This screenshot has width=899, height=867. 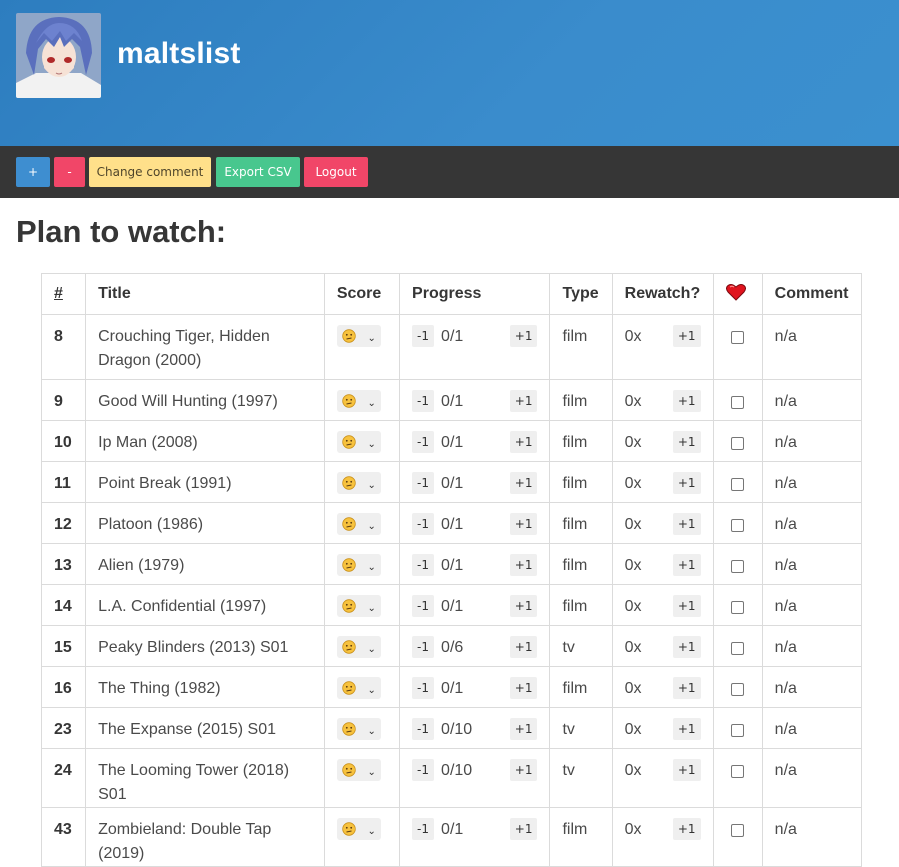 I want to click on score-cell: ⌄, so click(x=362, y=441).